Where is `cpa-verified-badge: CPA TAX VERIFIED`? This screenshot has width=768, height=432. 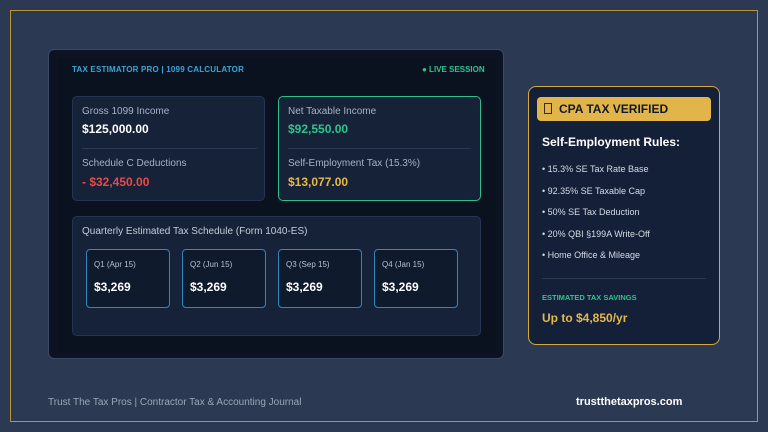 cpa-verified-badge: CPA TAX VERIFIED is located at coordinates (624, 109).